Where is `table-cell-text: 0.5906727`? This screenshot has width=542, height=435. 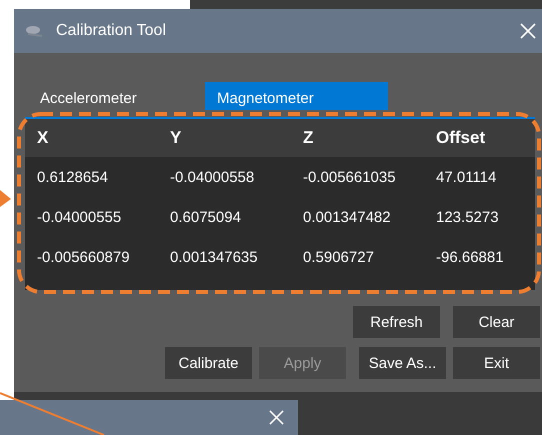
table-cell-text: 0.5906727 is located at coordinates (338, 257).